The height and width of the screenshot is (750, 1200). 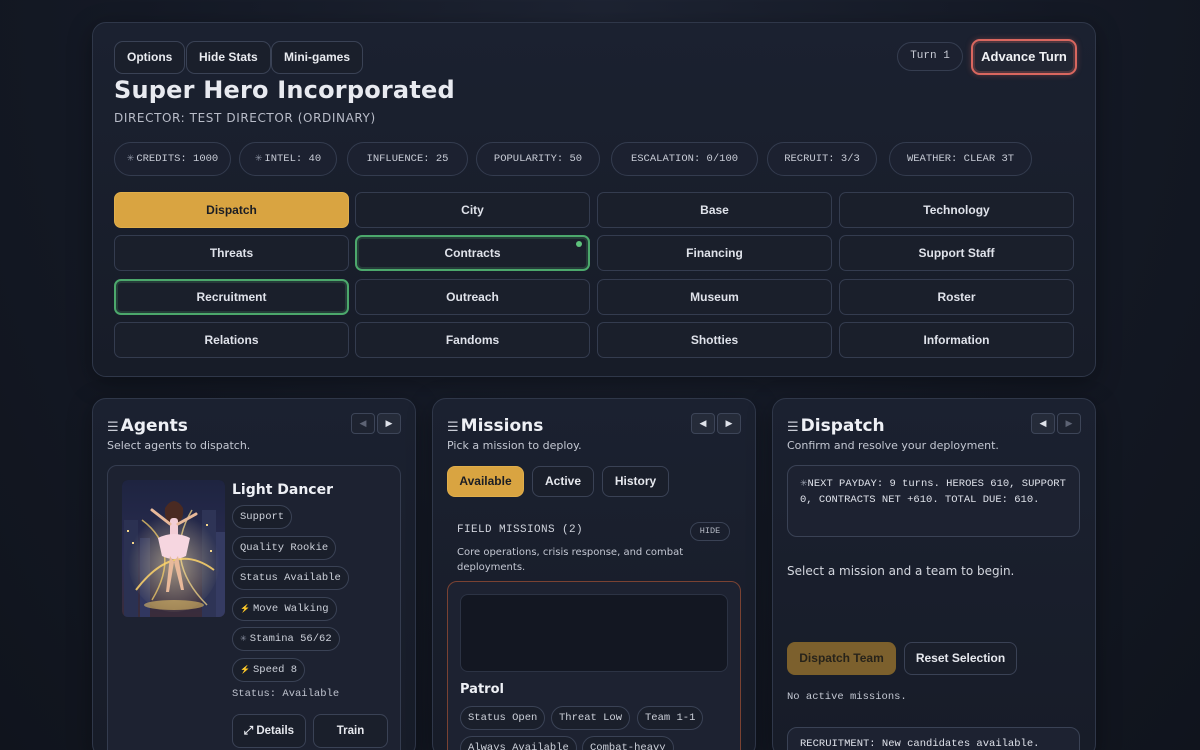 What do you see at coordinates (290, 578) in the screenshot?
I see `agent-tag-status: Status Available` at bounding box center [290, 578].